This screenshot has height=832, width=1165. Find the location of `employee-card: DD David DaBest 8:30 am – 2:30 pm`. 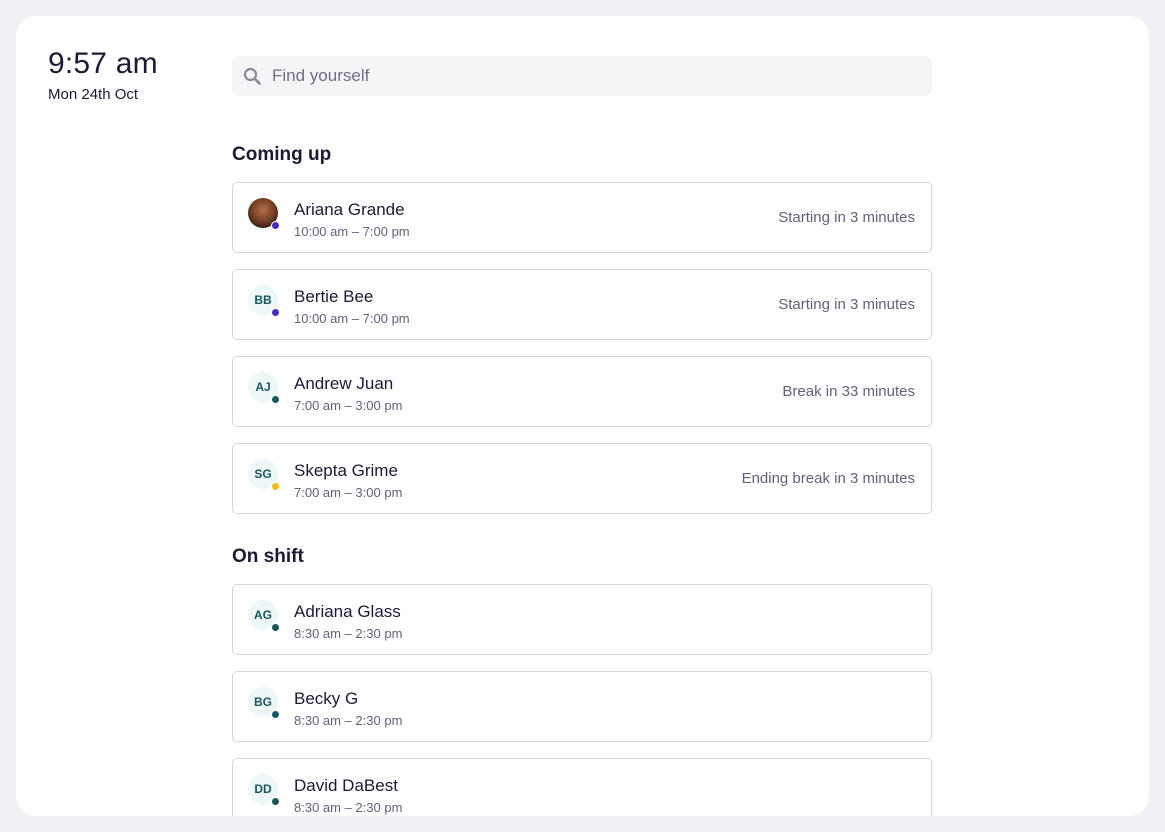

employee-card: DD David DaBest 8:30 am – 2:30 pm is located at coordinates (582, 787).